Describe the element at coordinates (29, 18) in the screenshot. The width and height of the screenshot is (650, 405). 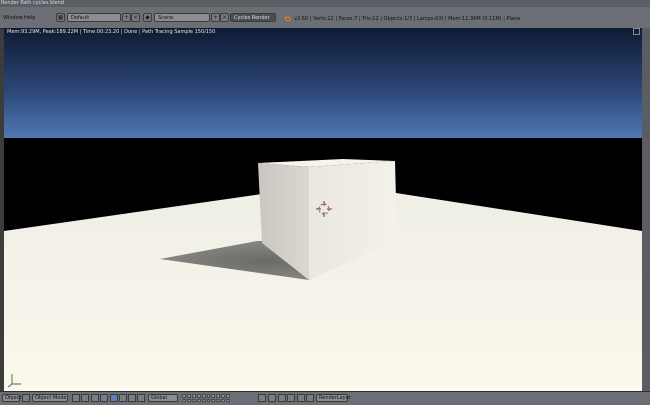
I see `menu-help: Help` at that location.